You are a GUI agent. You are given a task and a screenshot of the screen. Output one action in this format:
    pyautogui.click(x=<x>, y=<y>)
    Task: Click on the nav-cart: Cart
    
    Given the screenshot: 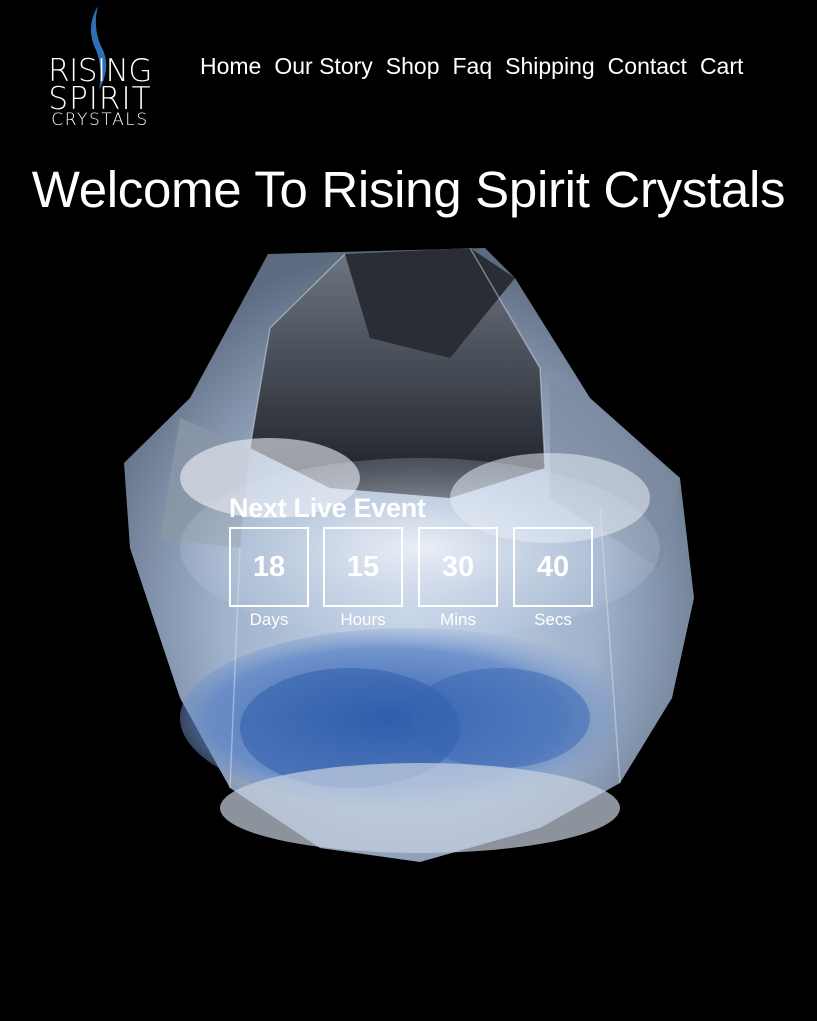 What is the action you would take?
    pyautogui.click(x=721, y=66)
    